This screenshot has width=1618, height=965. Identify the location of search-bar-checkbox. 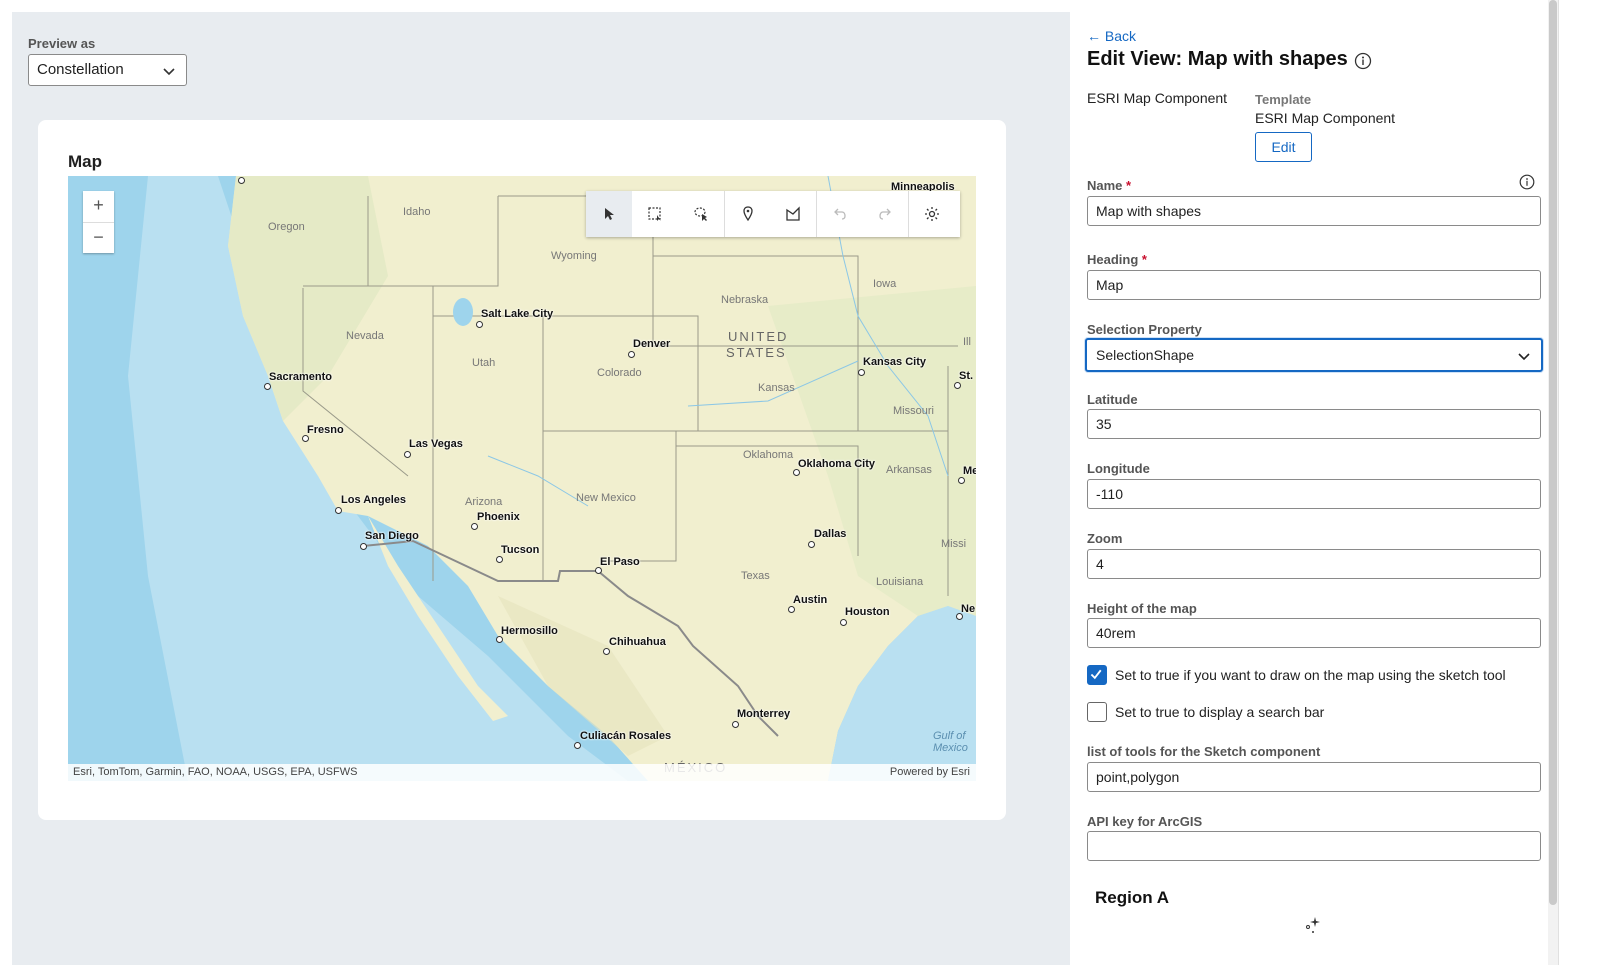
(1097, 712).